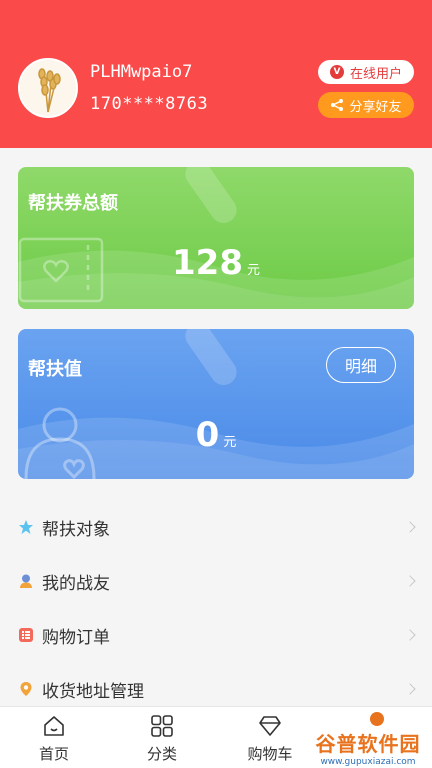 This screenshot has height=768, width=432. I want to click on phone-number: 170****8763, so click(149, 104).